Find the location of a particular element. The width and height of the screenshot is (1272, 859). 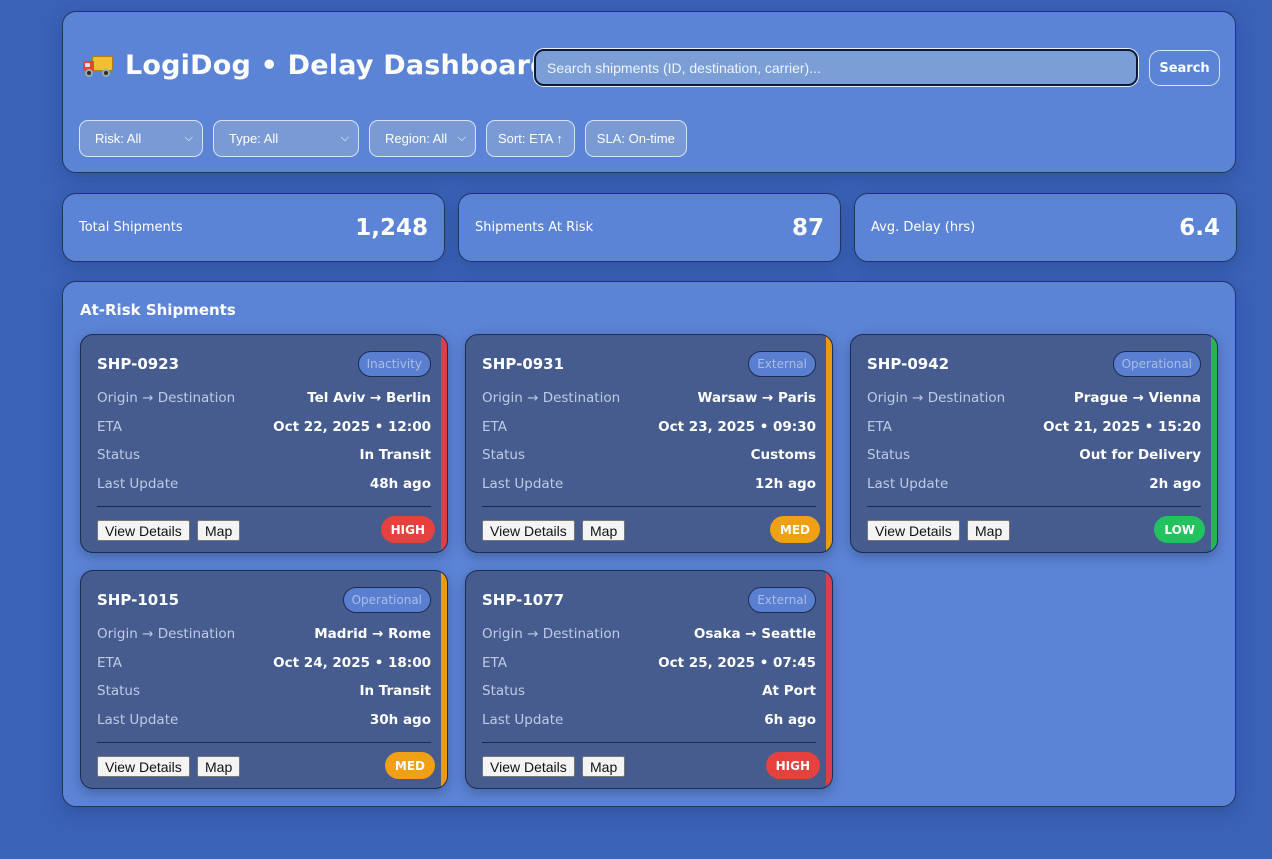

status-value: In Transit is located at coordinates (395, 691).